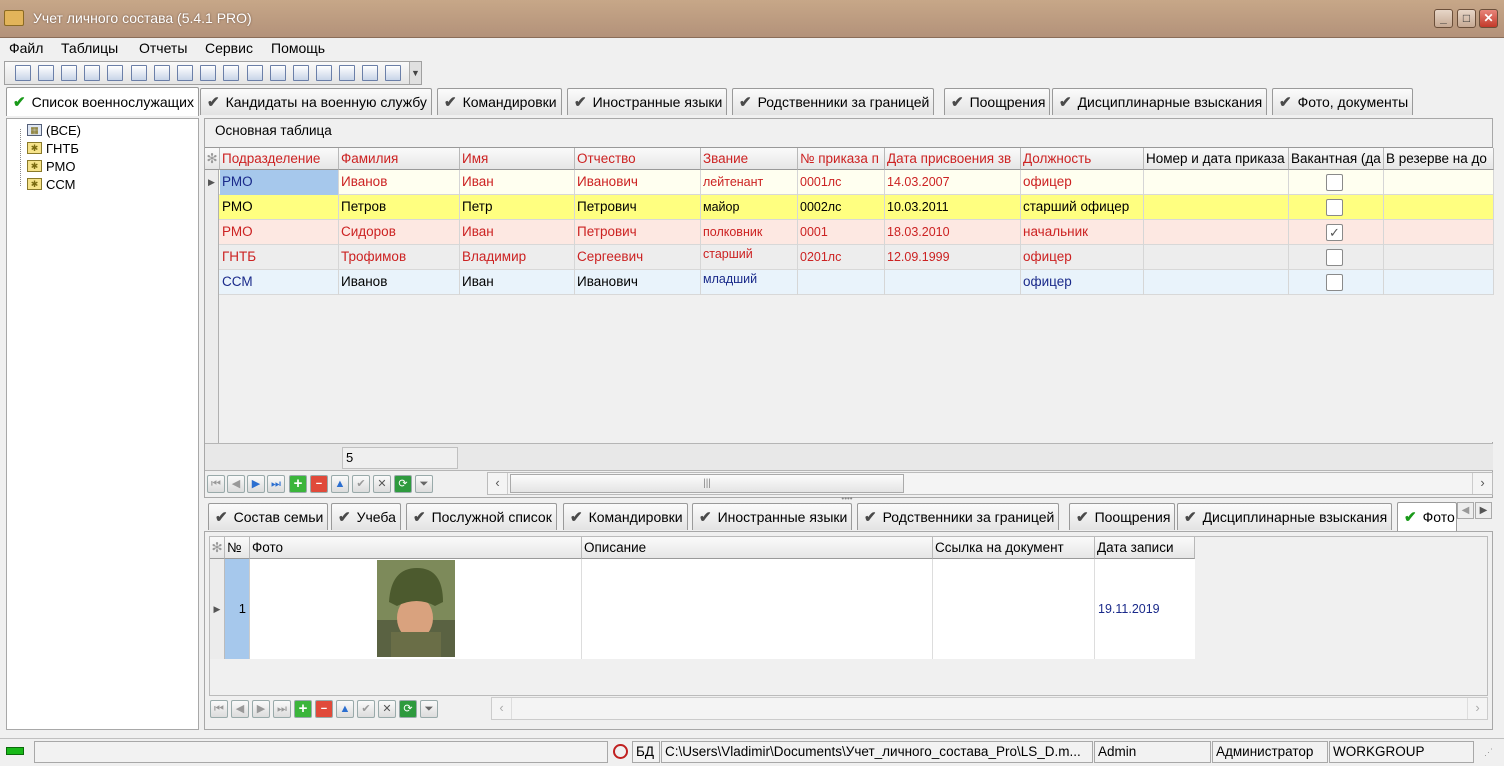  Describe the element at coordinates (1145, 548) in the screenshot. I see `col-record-date: Дата записи` at that location.